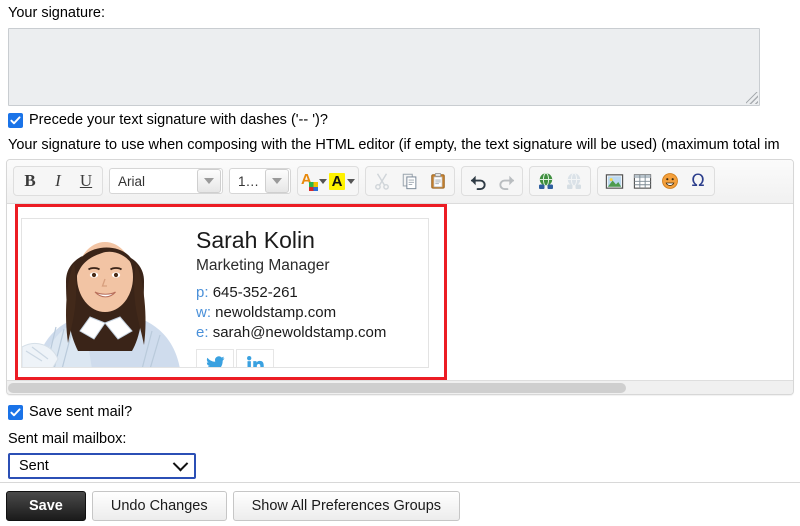 This screenshot has height=526, width=800. Describe the element at coordinates (203, 312) in the screenshot. I see `web-key: w:` at that location.